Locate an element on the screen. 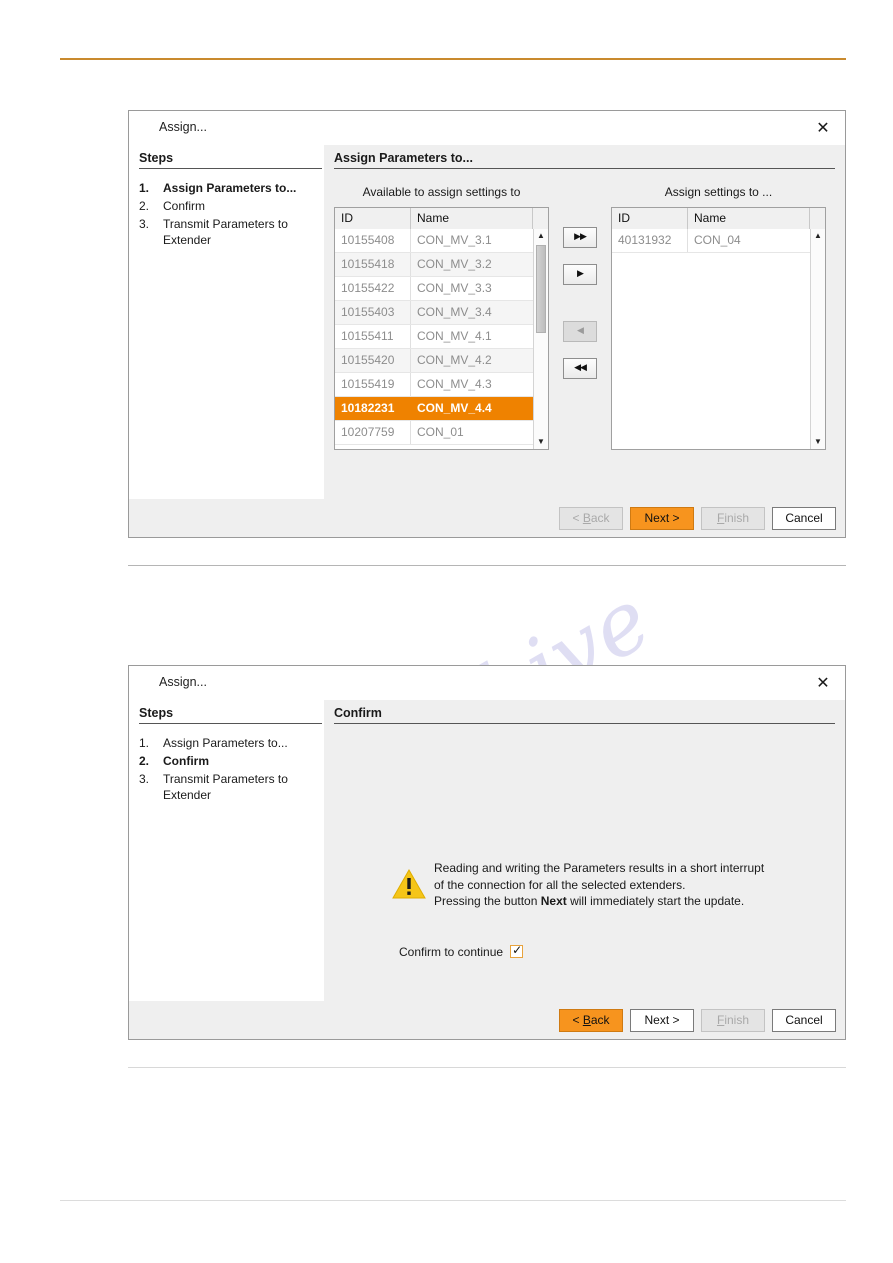  table-row: 10155419 CON_MV_4.3 is located at coordinates (434, 385).